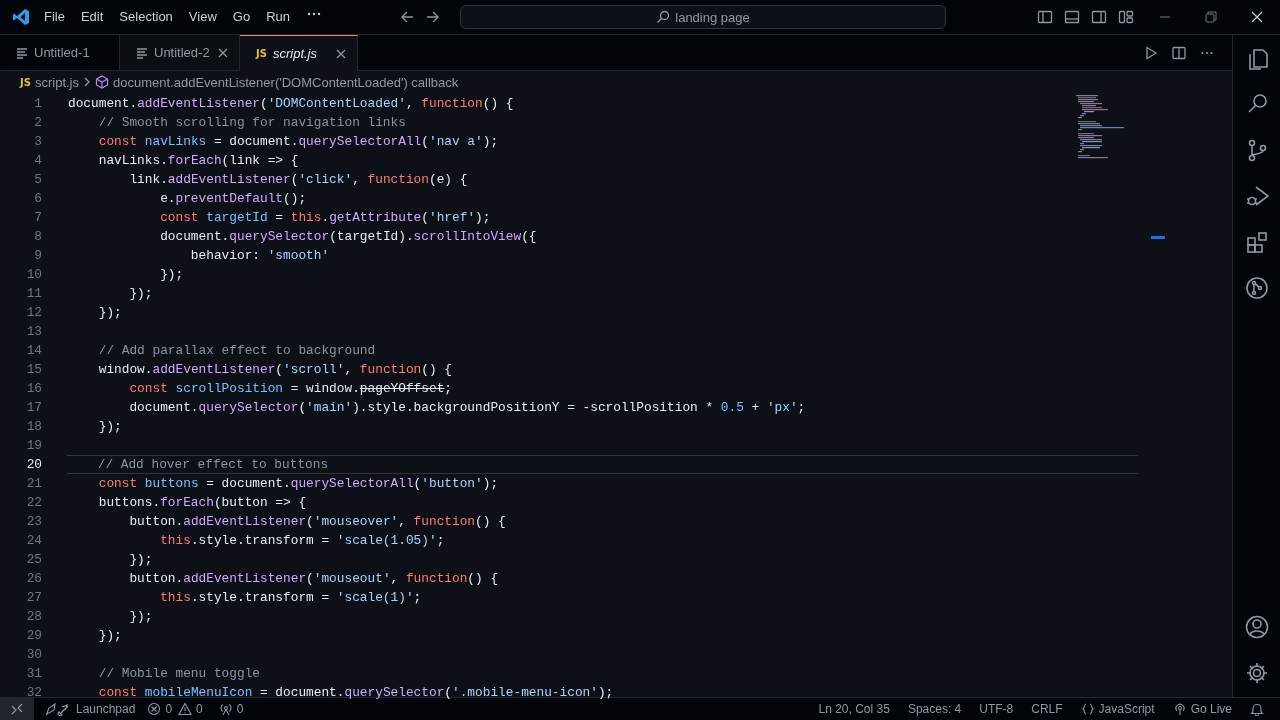 Image resolution: width=1280 pixels, height=720 pixels. Describe the element at coordinates (1257, 709) in the screenshot. I see `bell-icon` at that location.